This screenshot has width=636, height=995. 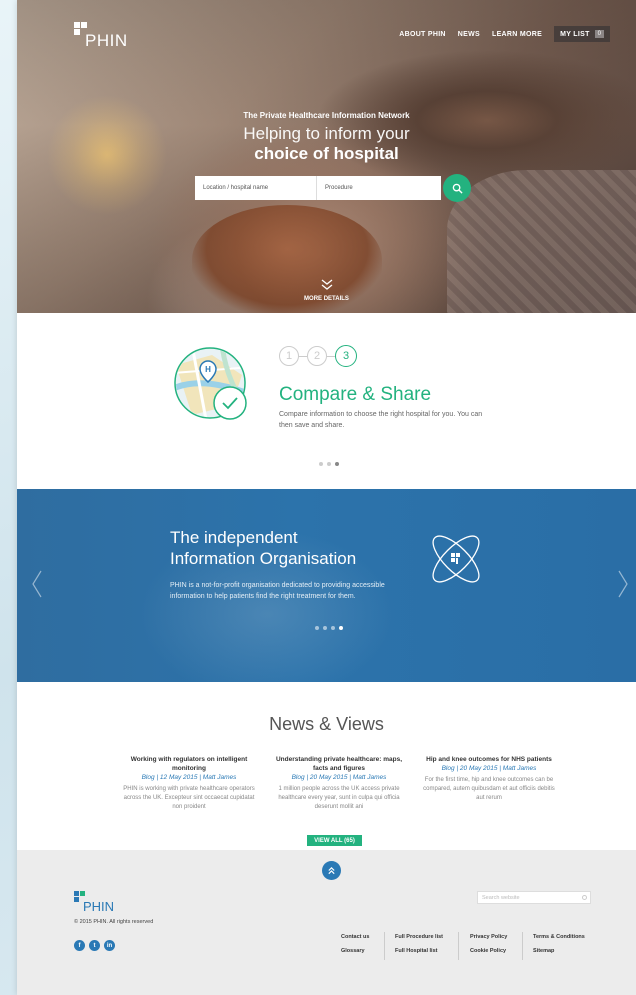 What do you see at coordinates (109, 945) in the screenshot?
I see `linkedin-icon: in` at bounding box center [109, 945].